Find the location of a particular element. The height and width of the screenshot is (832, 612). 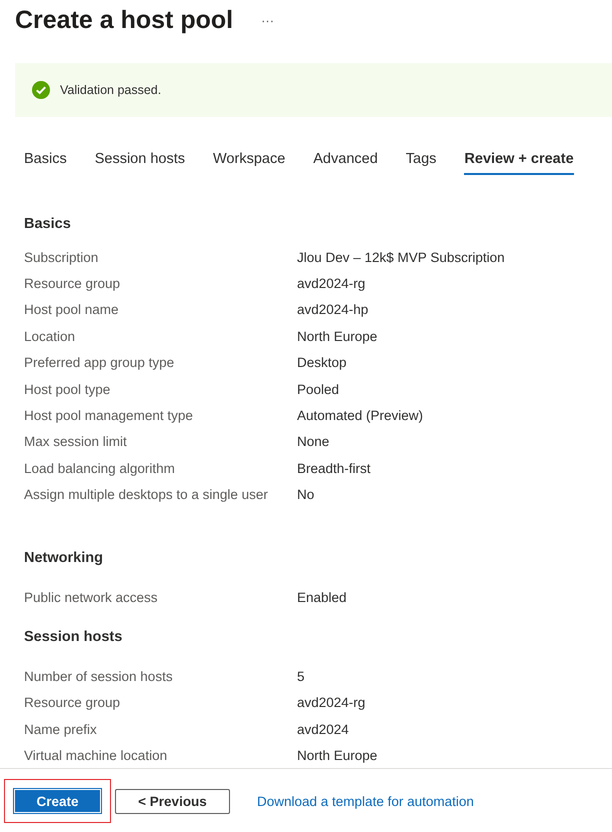

field-label: Public network access is located at coordinates (91, 597).